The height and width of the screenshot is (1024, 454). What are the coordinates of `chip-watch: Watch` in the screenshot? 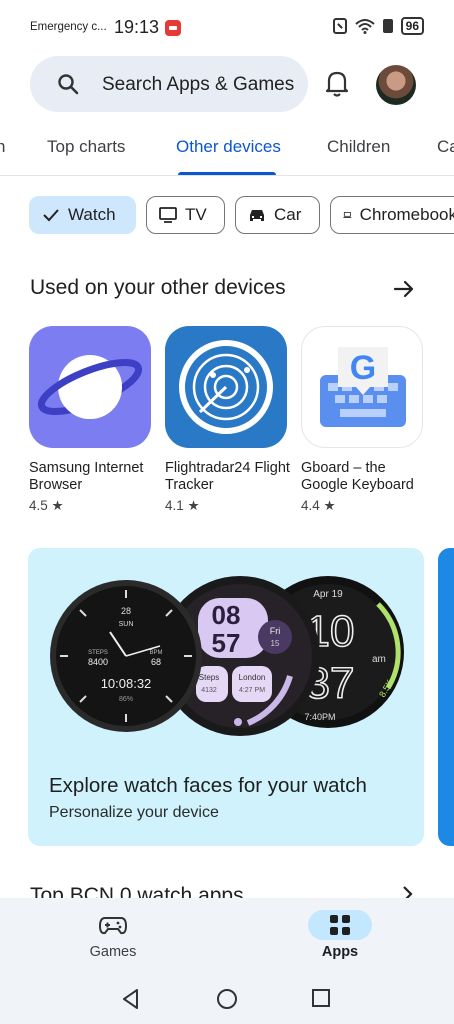 It's located at (82, 215).